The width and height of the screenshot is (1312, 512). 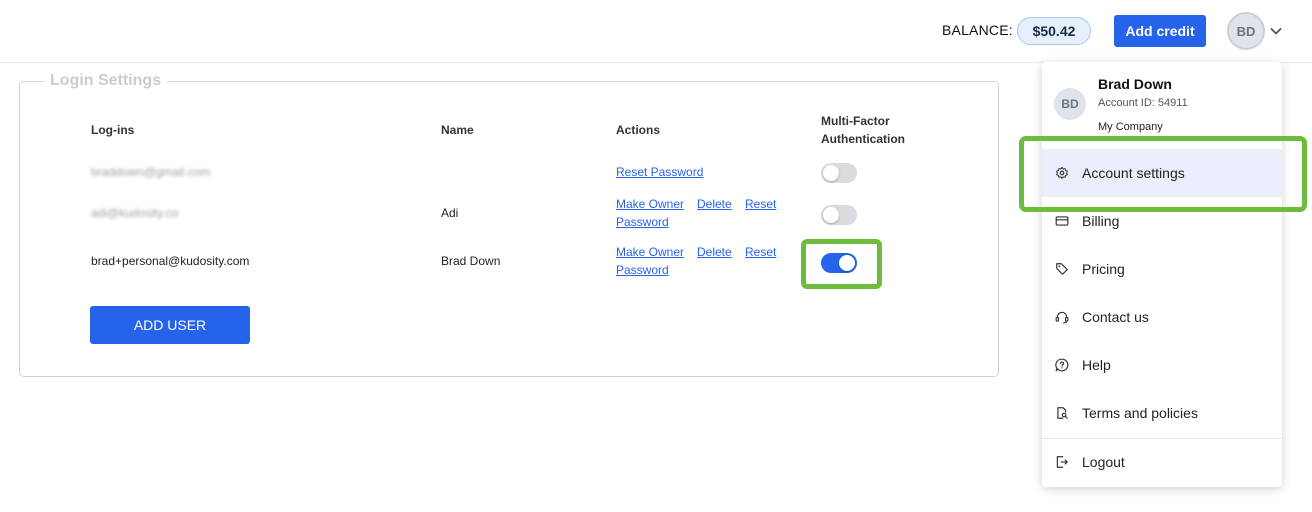 What do you see at coordinates (113, 130) in the screenshot?
I see `column-header-logins: Log-ins` at bounding box center [113, 130].